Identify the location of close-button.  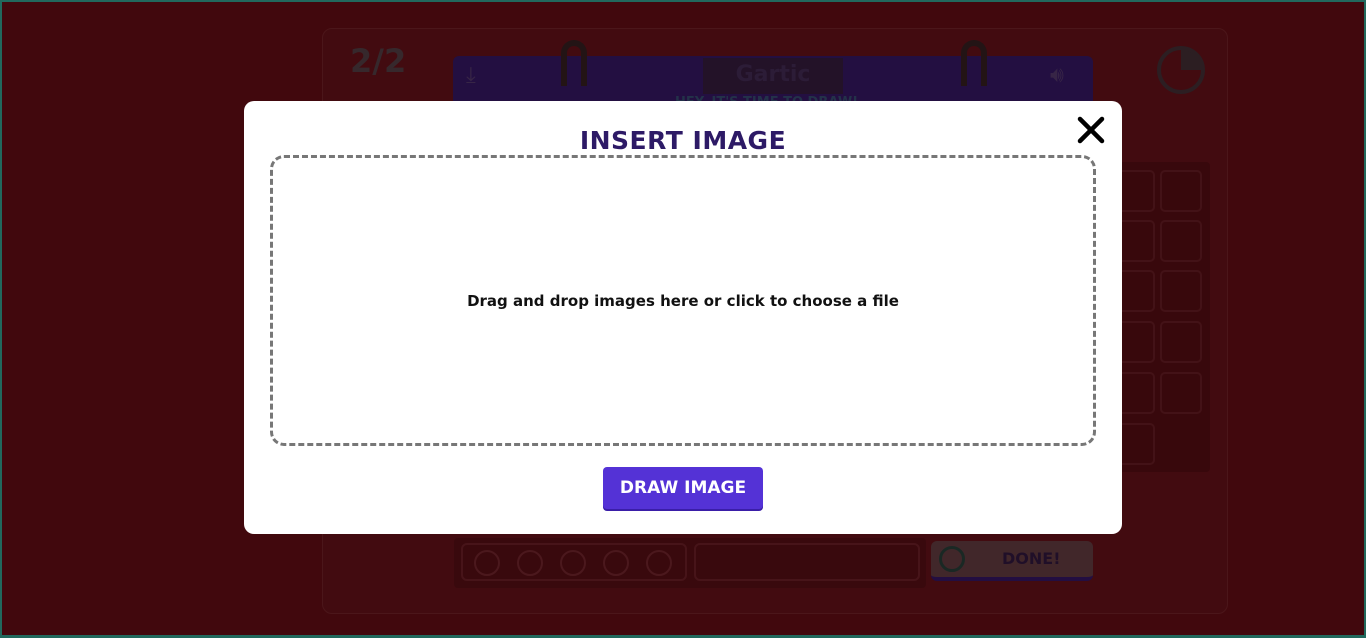
(1091, 130).